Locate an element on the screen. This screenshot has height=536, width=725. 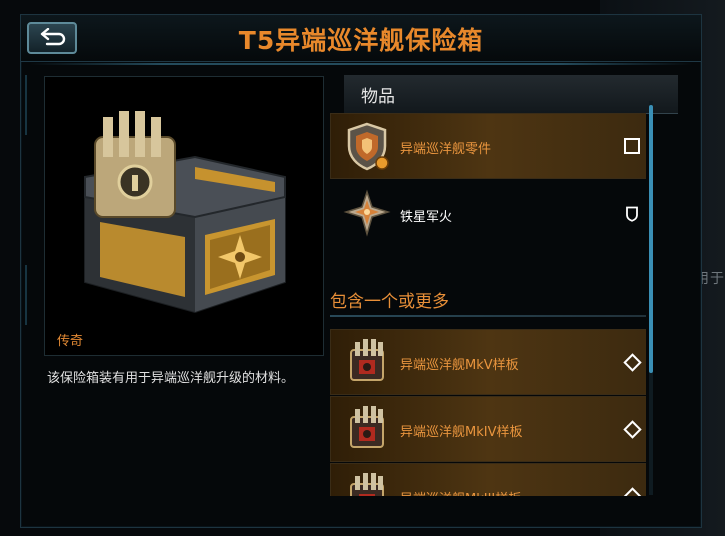
list-item: 铁星军火 is located at coordinates (488, 214).